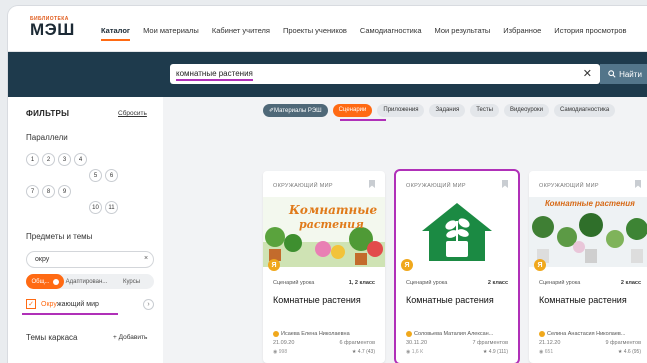  I want to click on add-frame-link: + Добавить, so click(130, 337).